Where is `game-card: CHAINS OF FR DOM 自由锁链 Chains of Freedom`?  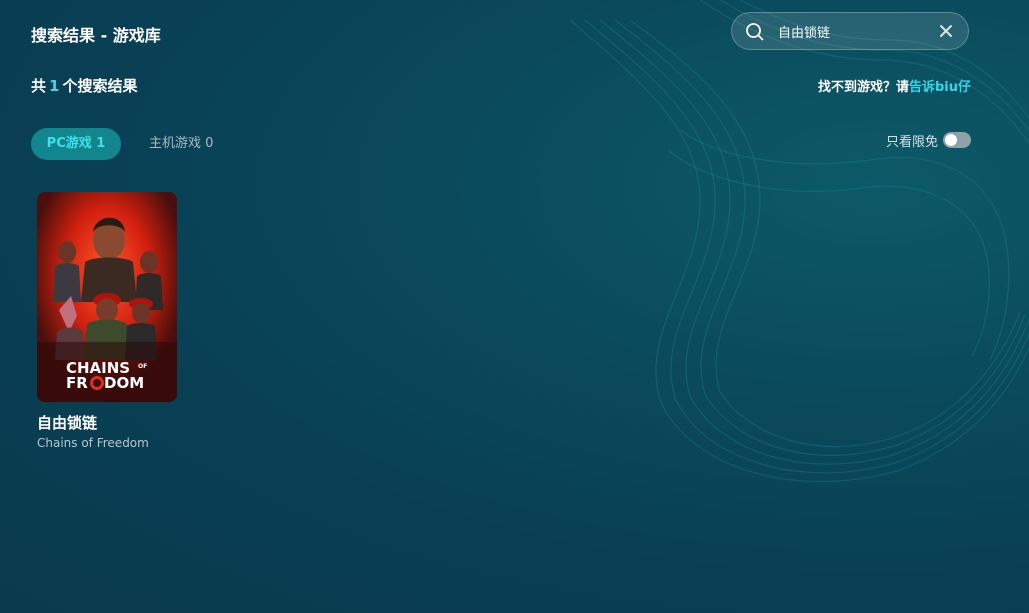 game-card: CHAINS OF FR DOM 自由锁链 Chains of Freedom is located at coordinates (107, 321).